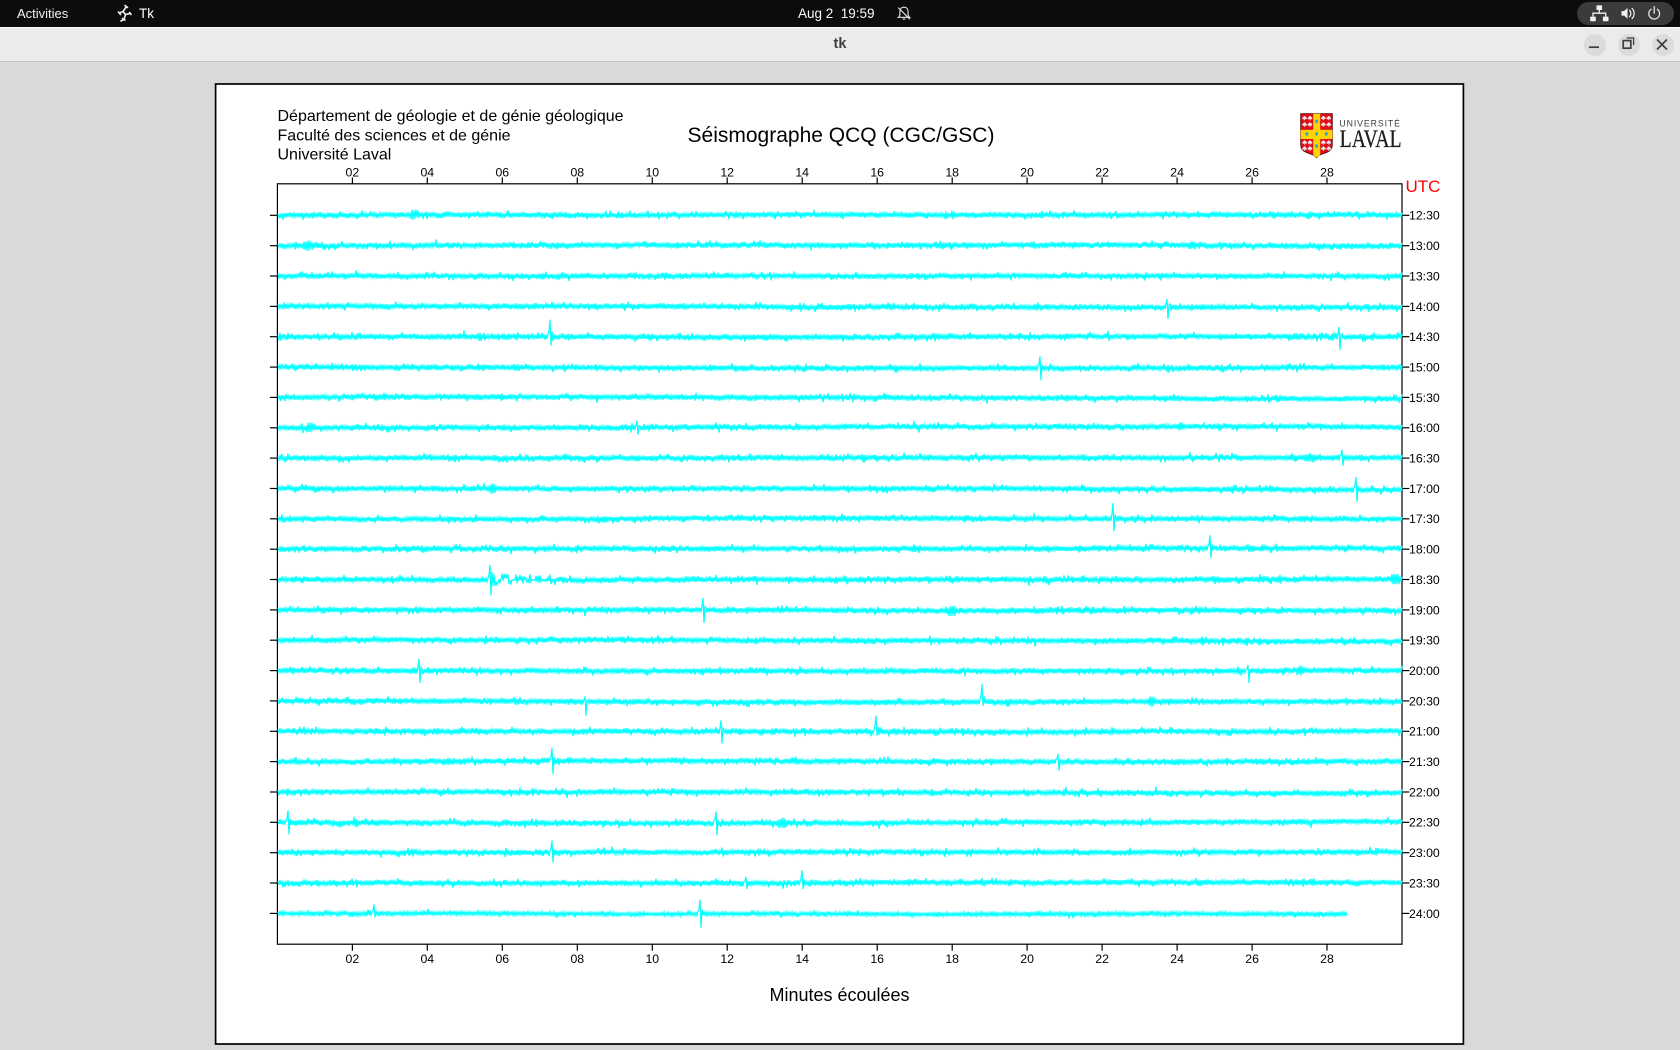  Describe the element at coordinates (1424, 610) in the screenshot. I see `svg-text: 19:00` at that location.